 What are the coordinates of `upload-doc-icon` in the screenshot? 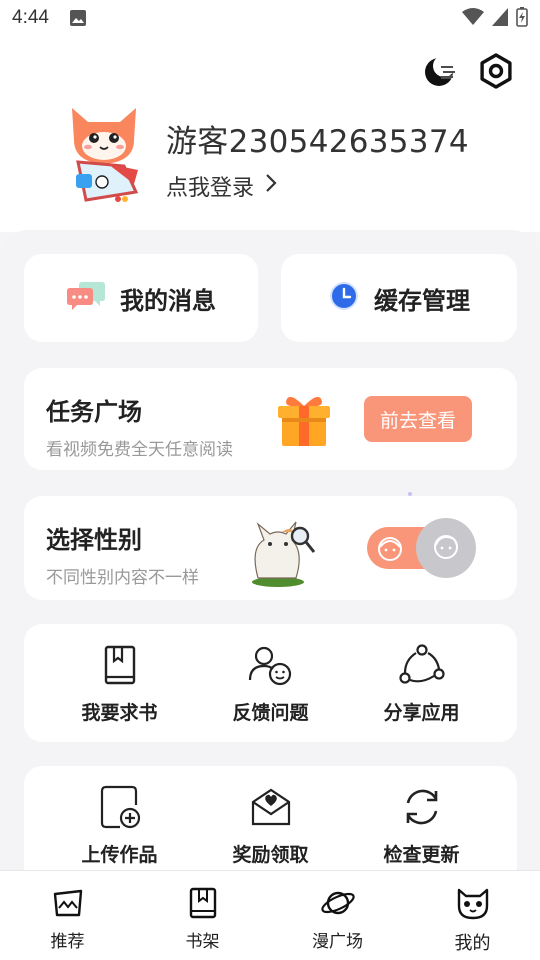 It's located at (120, 807).